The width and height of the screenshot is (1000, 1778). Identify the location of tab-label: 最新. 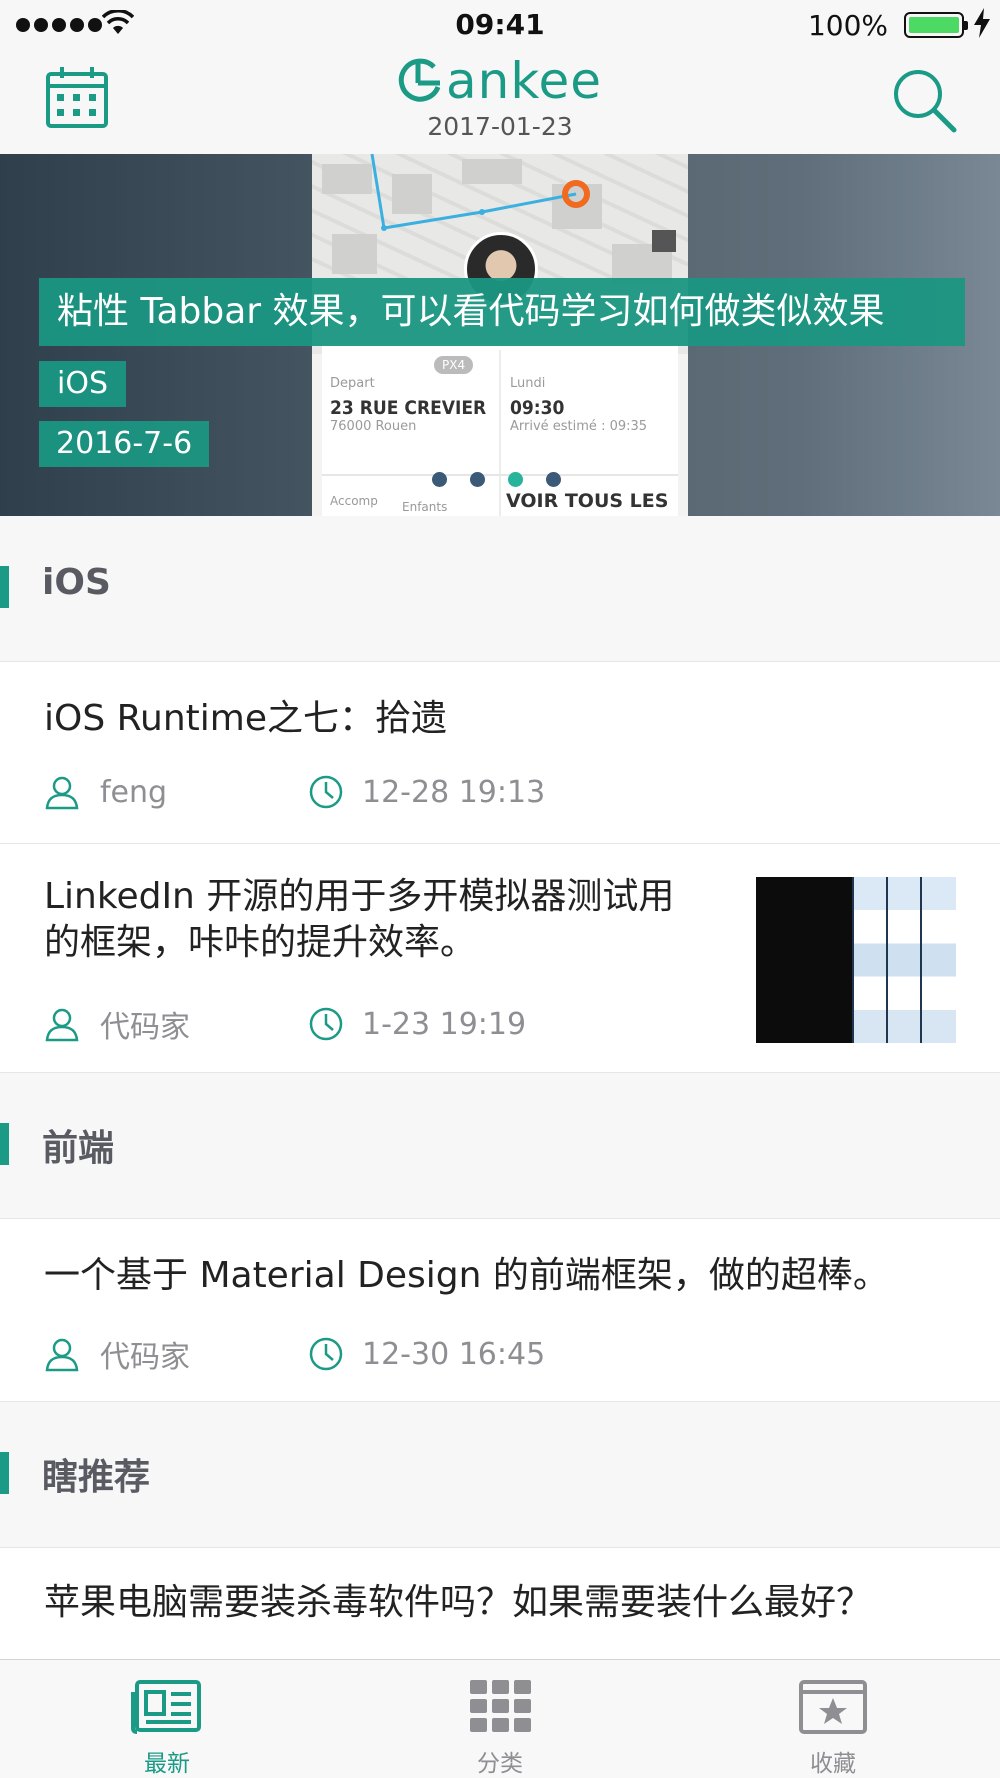
(167, 1764).